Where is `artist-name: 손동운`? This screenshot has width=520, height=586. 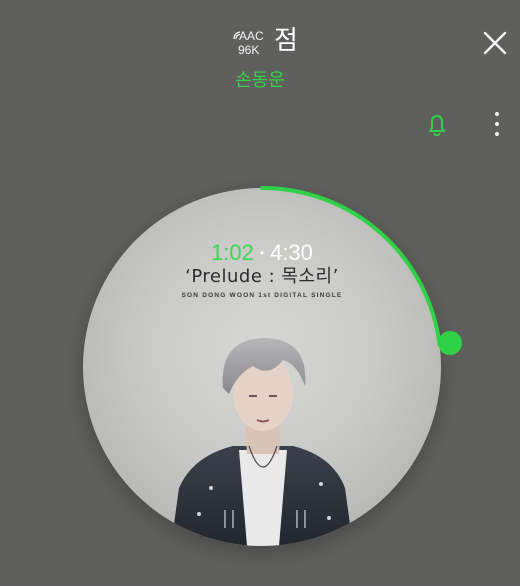 artist-name: 손동운 is located at coordinates (260, 81).